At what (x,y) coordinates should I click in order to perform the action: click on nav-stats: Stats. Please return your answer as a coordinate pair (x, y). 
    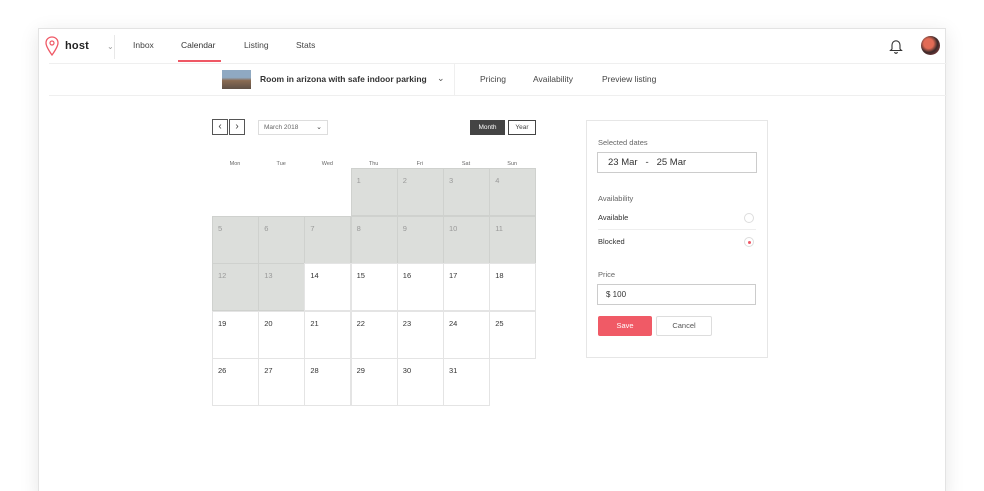
    Looking at the image, I should click on (305, 45).